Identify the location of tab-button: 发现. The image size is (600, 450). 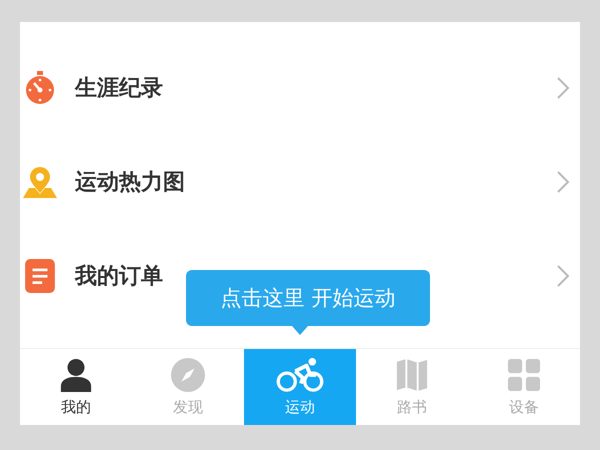
(188, 387).